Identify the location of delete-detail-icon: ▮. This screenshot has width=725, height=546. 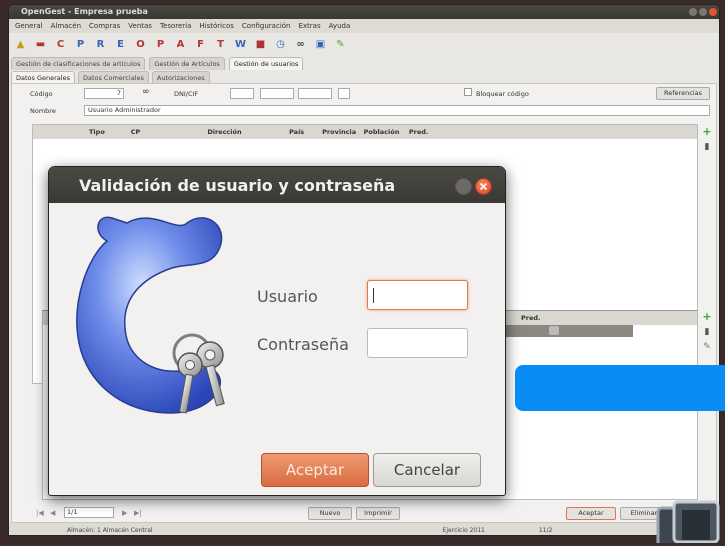
(707, 332).